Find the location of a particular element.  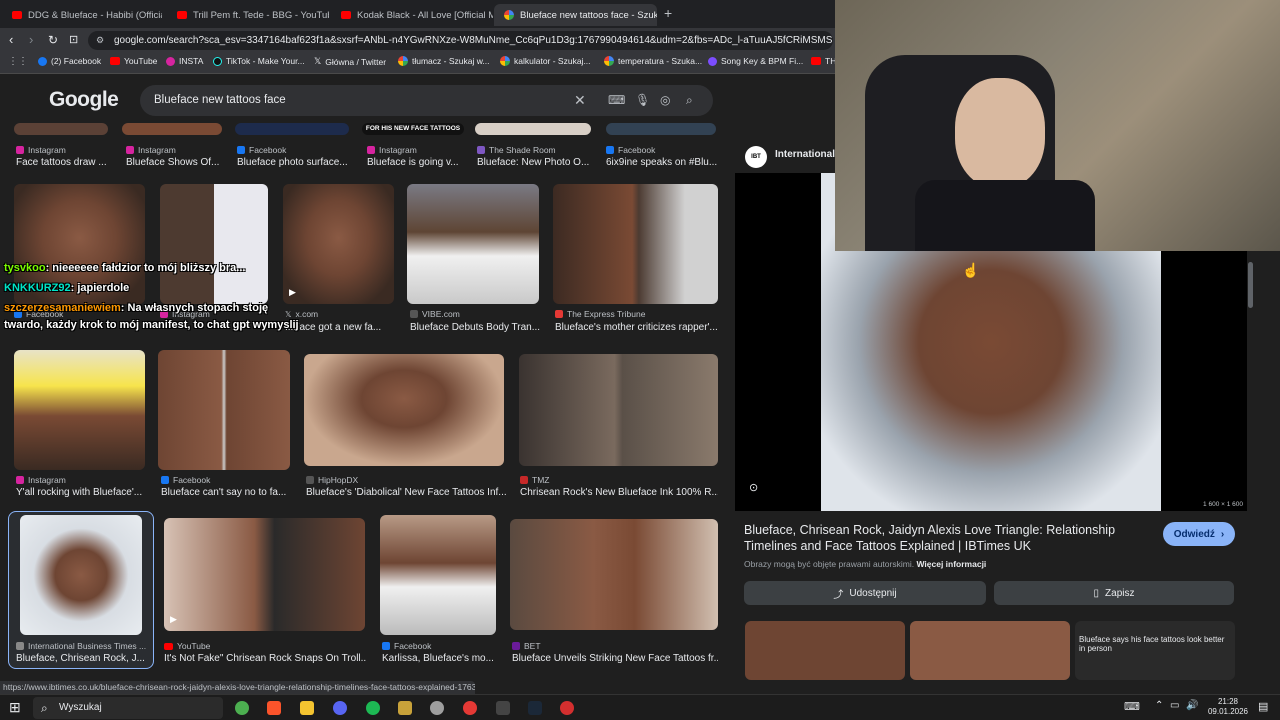

network-icon: ▭ is located at coordinates (1174, 705).